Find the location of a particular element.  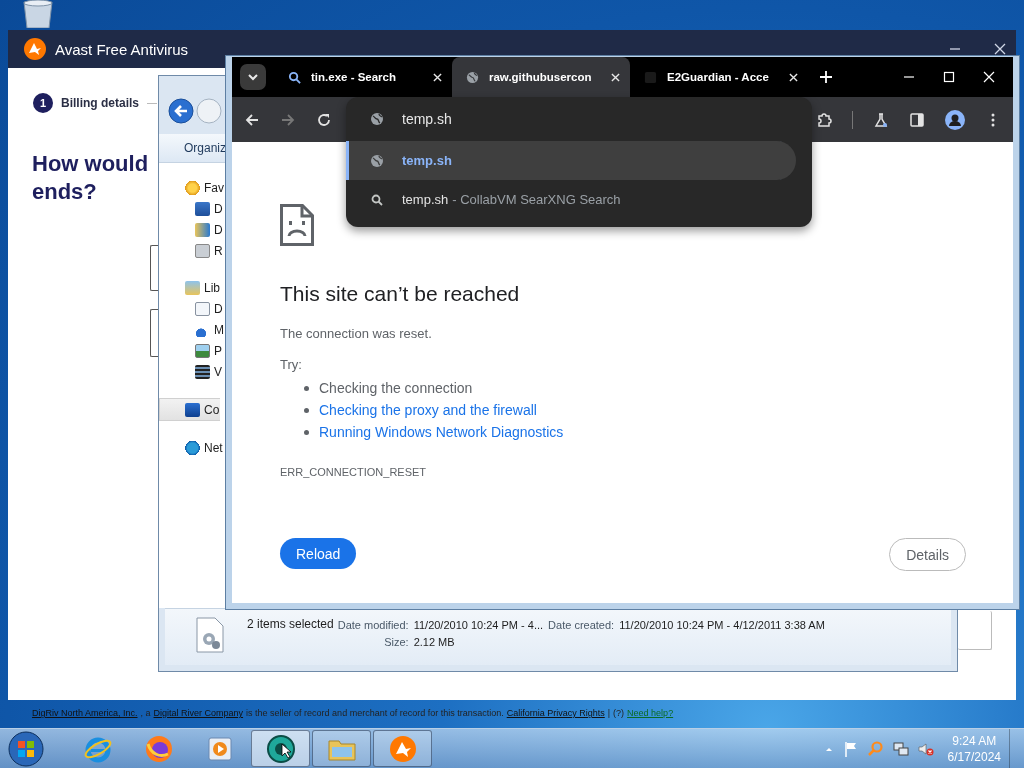

nav-item: R is located at coordinates (192, 250).